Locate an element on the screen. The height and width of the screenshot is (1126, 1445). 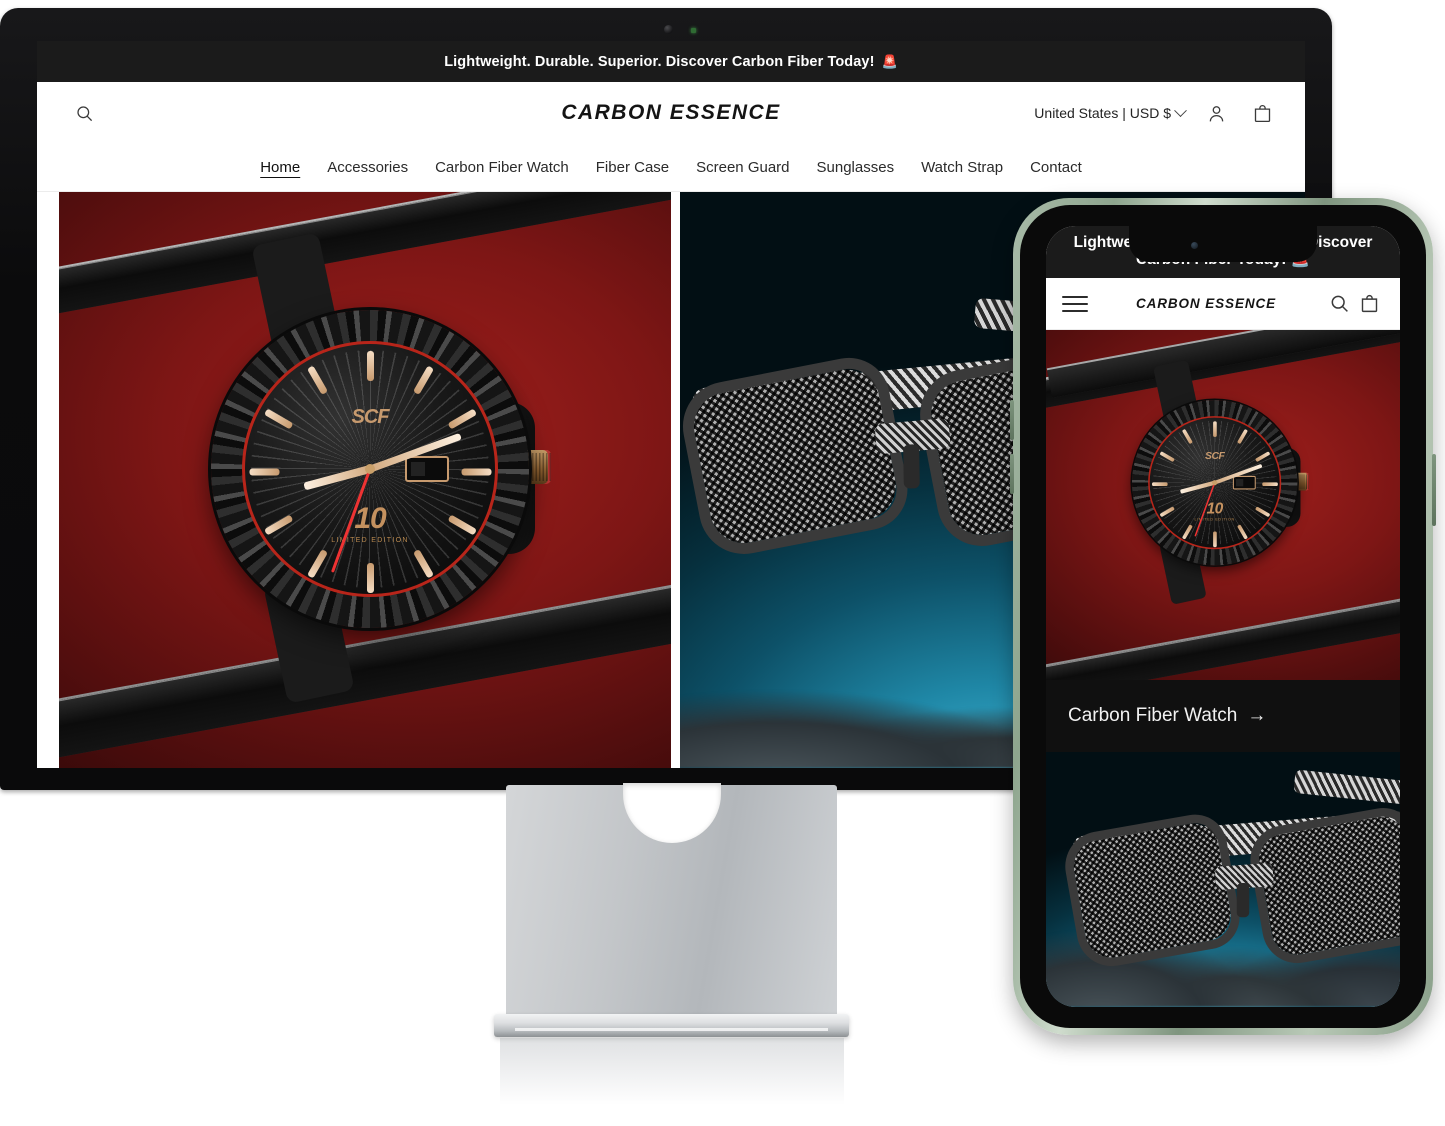
webcam-icon is located at coordinates (668, 29).